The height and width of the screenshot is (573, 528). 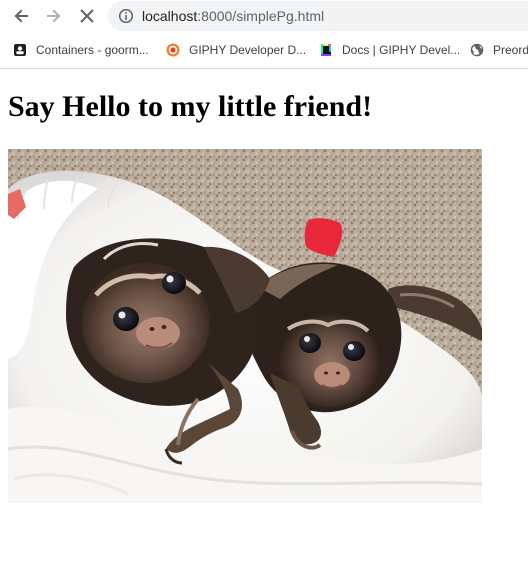 I want to click on giphy-docs-icon, so click(x=326, y=50).